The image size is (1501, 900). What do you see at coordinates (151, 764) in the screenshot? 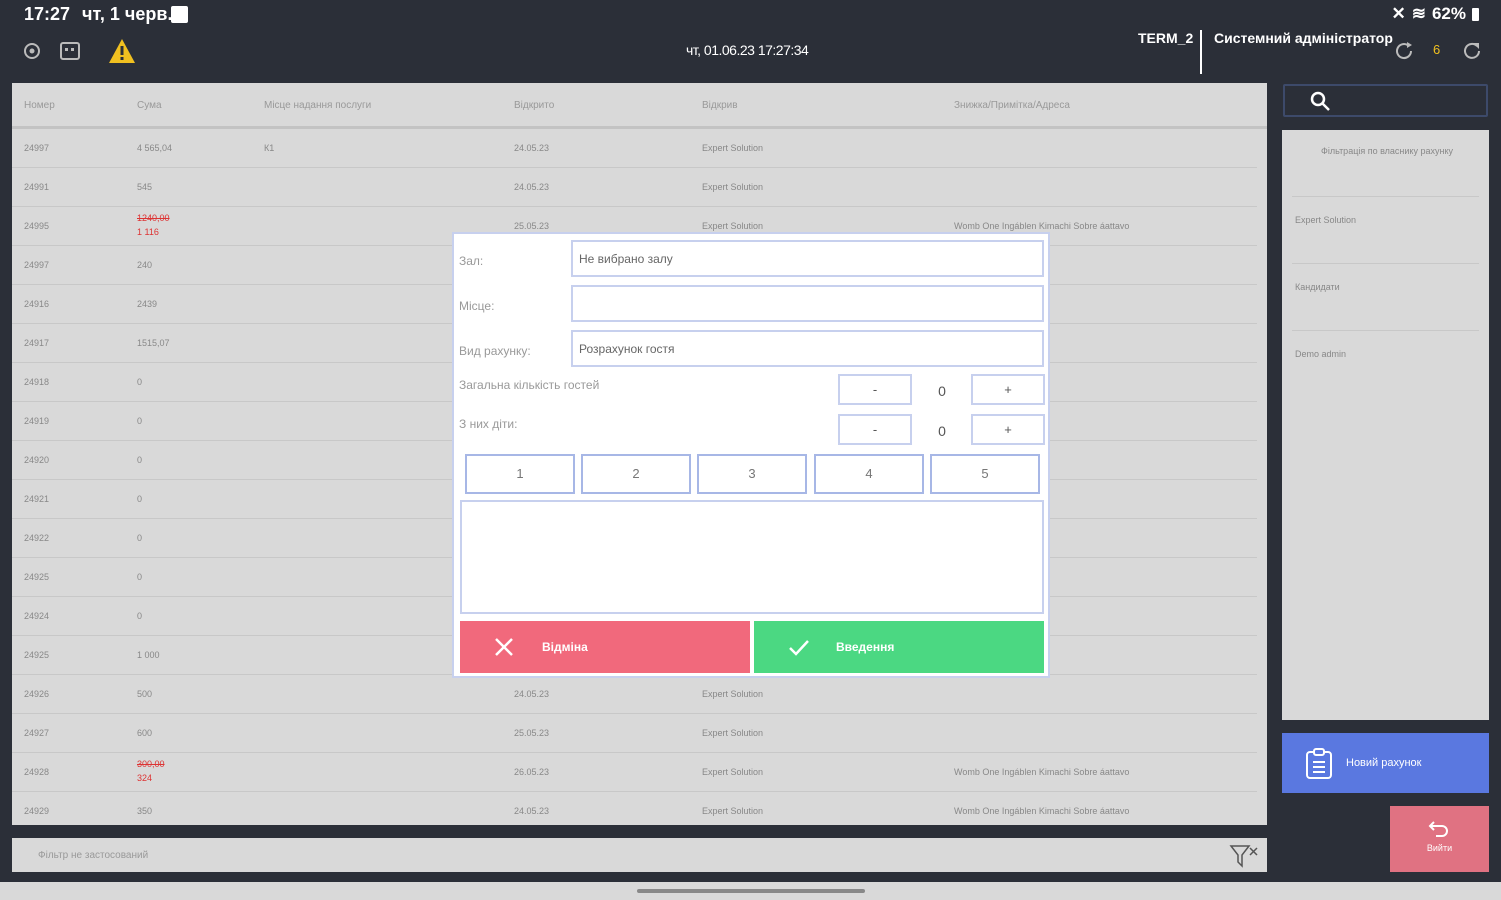
I see `cell-sum: 300,00` at bounding box center [151, 764].